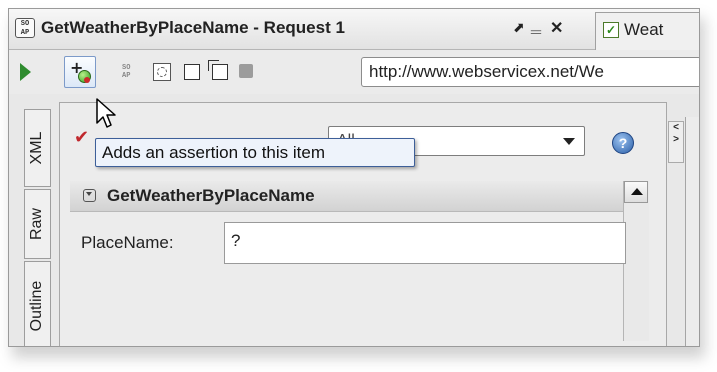 This screenshot has width=717, height=372. What do you see at coordinates (127, 242) in the screenshot?
I see `placename-label: PlaceName:` at bounding box center [127, 242].